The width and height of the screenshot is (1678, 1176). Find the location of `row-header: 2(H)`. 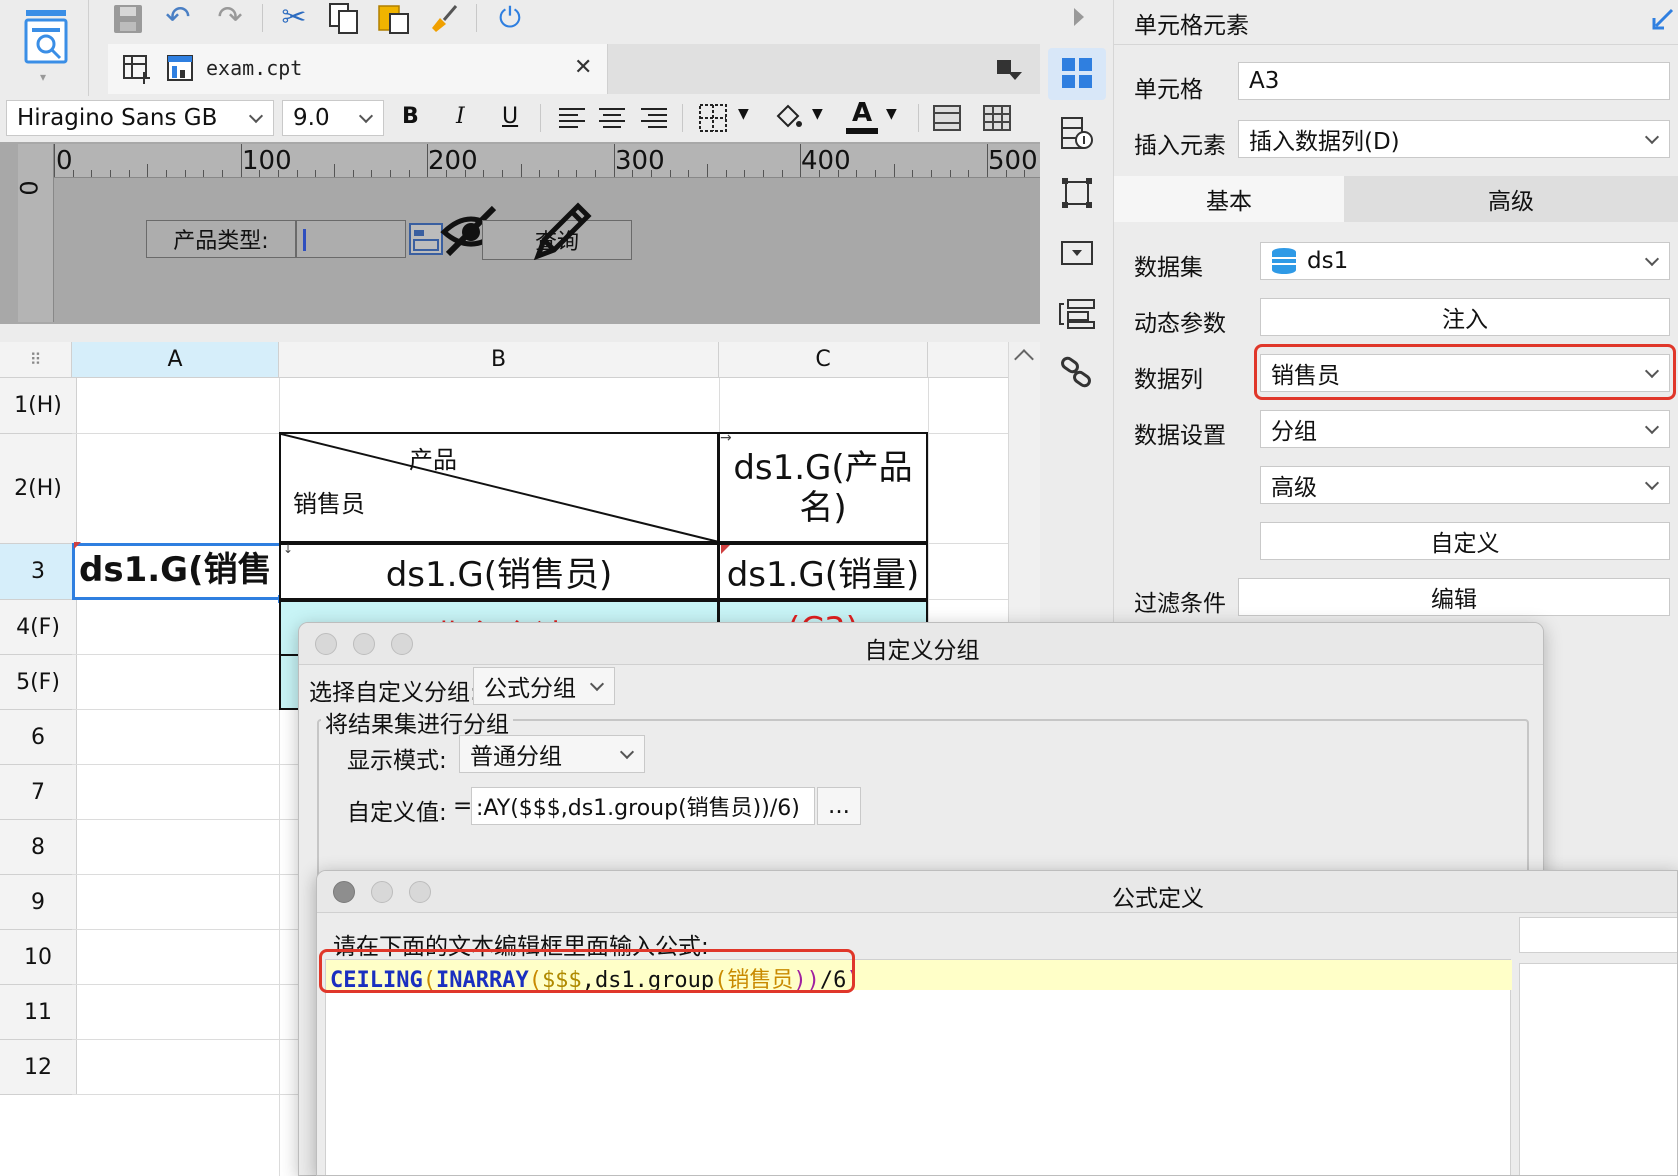

row-header: 2(H) is located at coordinates (38, 489).